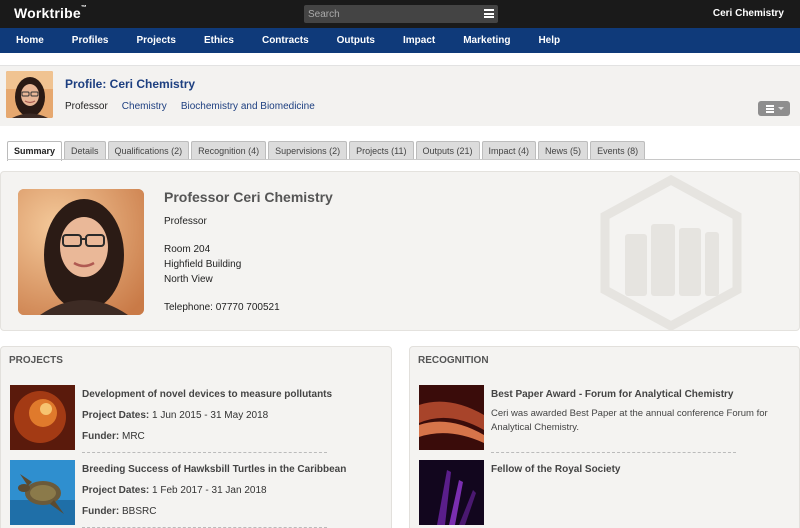 The height and width of the screenshot is (528, 800). Describe the element at coordinates (86, 106) in the screenshot. I see `profile-role: Professor` at that location.